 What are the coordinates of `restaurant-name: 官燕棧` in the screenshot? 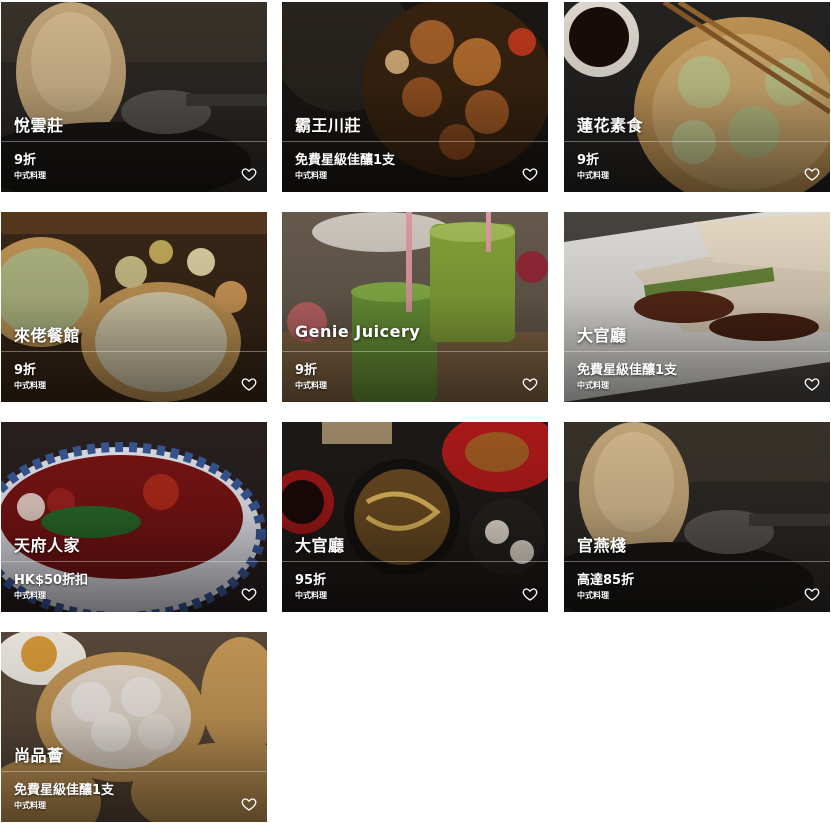 It's located at (602, 545).